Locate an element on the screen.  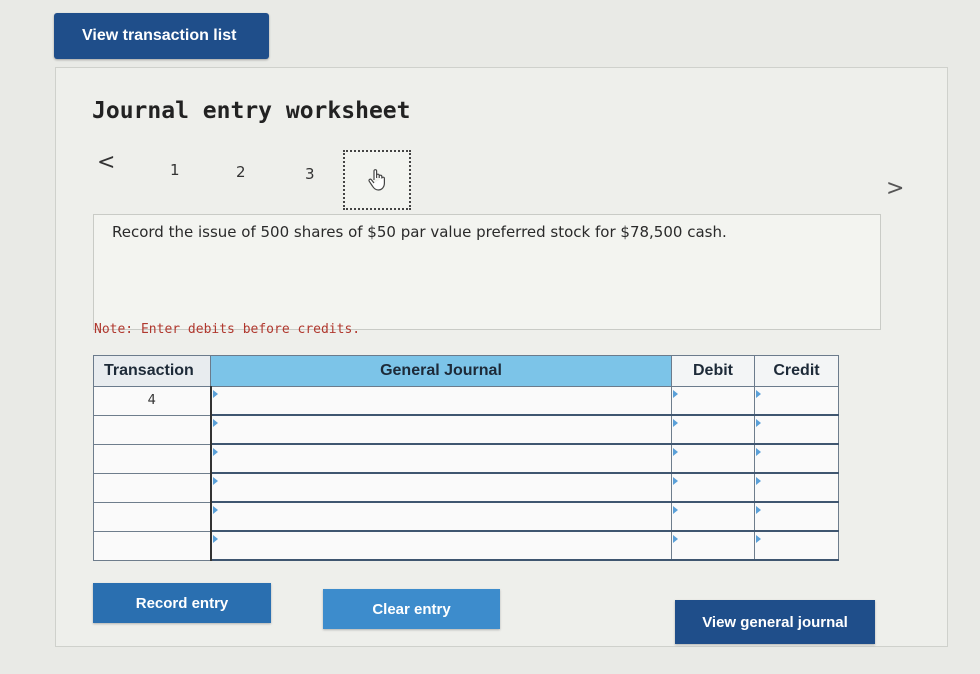
previous-step-button: < is located at coordinates (106, 162).